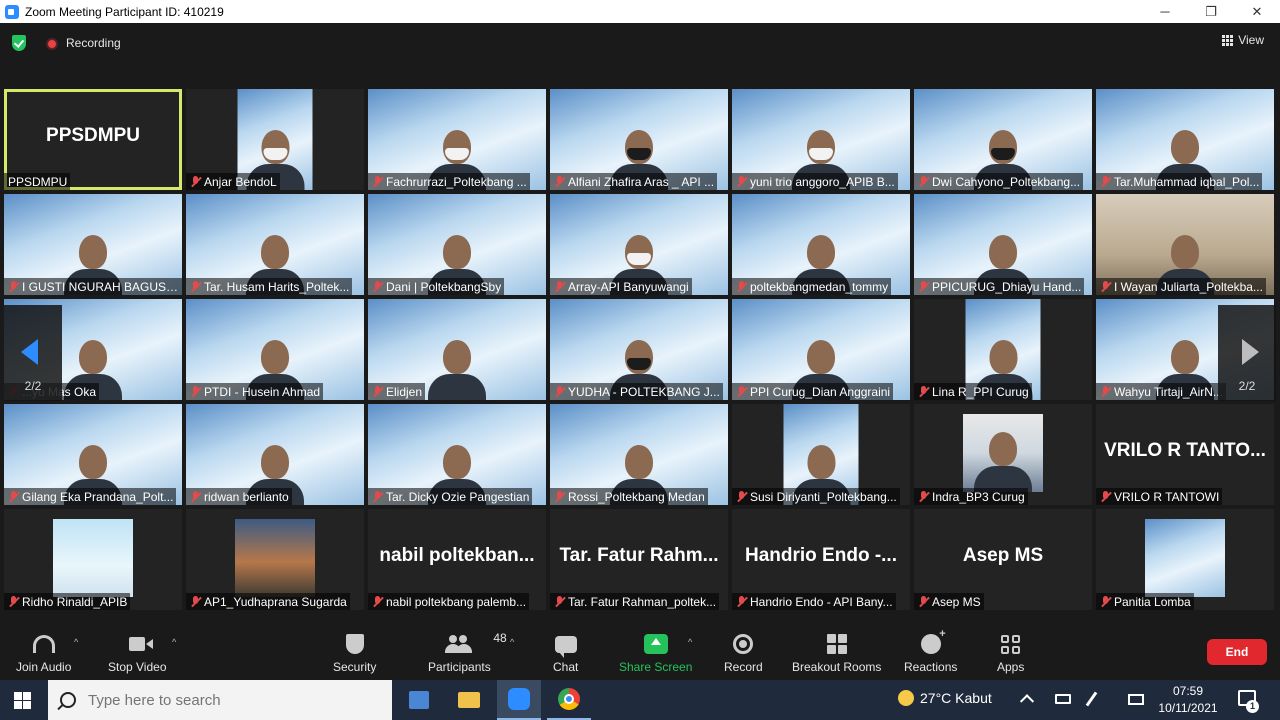  Describe the element at coordinates (519, 700) in the screenshot. I see `taskbar-app-zoom` at that location.